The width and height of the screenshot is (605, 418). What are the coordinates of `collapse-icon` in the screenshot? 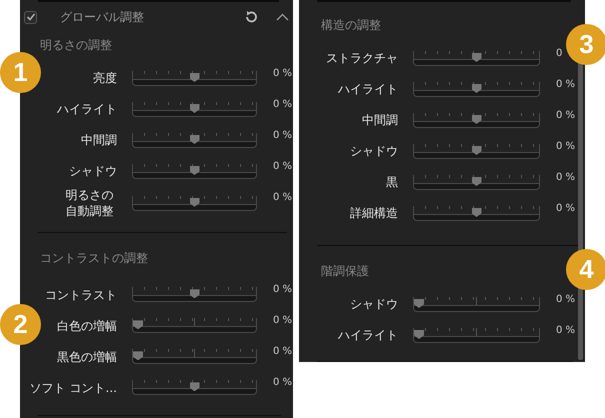 It's located at (282, 17).